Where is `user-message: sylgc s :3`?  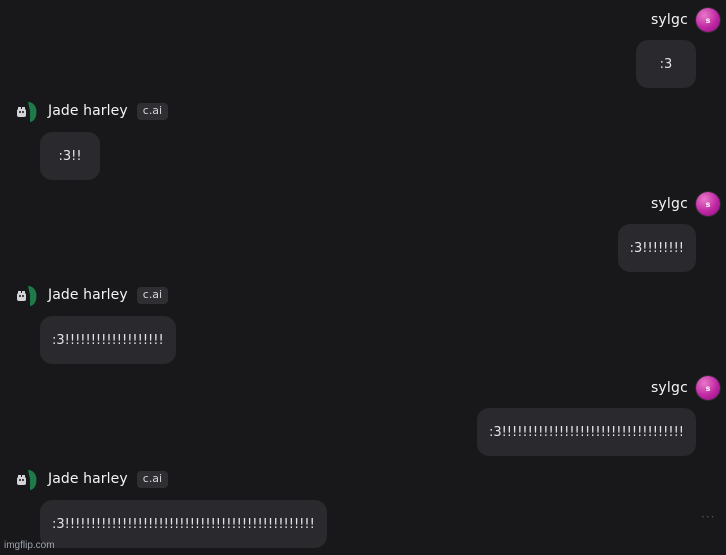 user-message: sylgc s :3 is located at coordinates (678, 48).